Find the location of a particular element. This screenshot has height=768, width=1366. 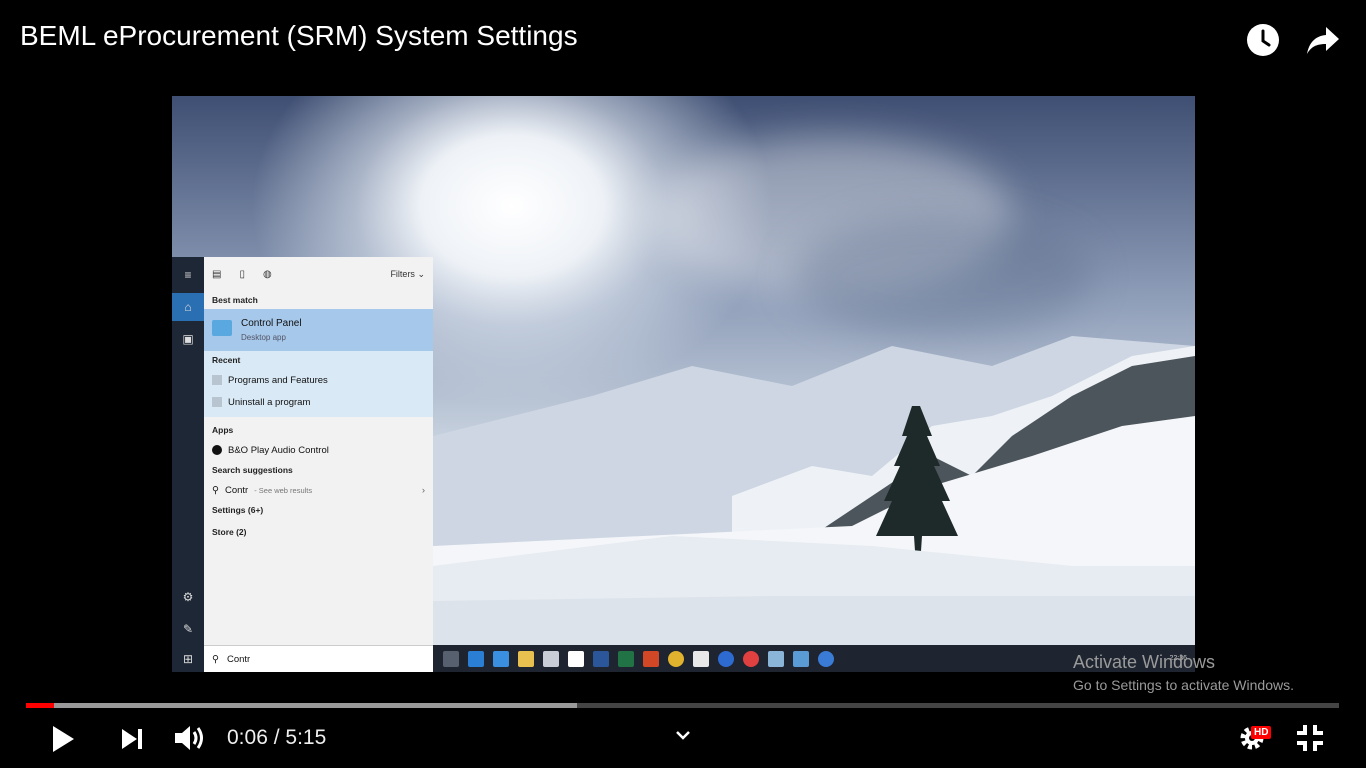

edge-icon is located at coordinates (476, 658).